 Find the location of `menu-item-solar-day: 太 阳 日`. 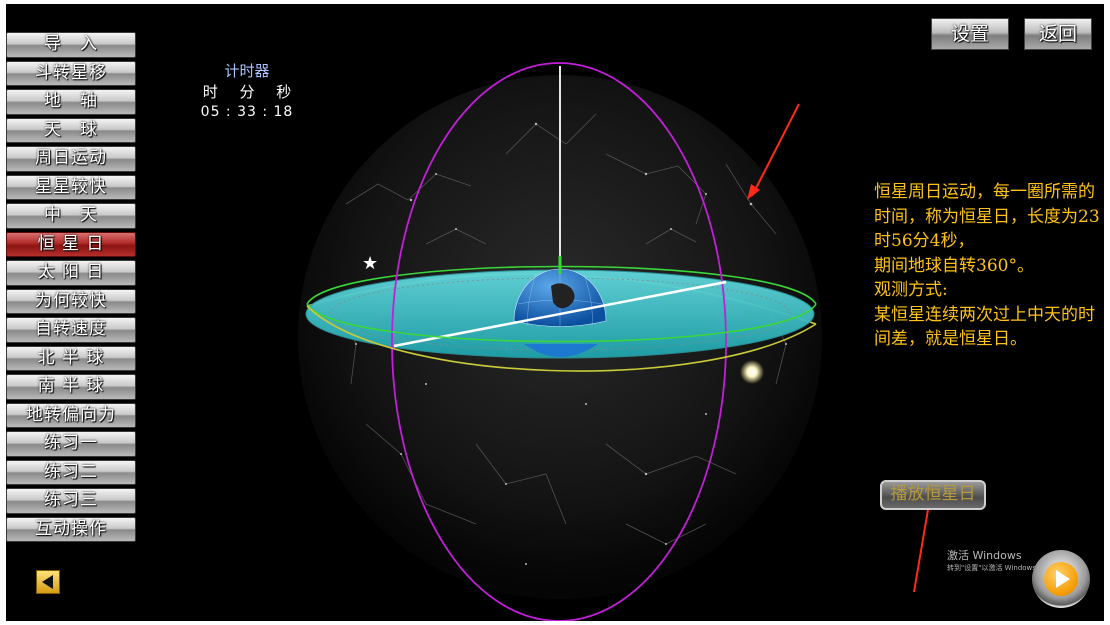

menu-item-solar-day: 太 阳 日 is located at coordinates (71, 273).